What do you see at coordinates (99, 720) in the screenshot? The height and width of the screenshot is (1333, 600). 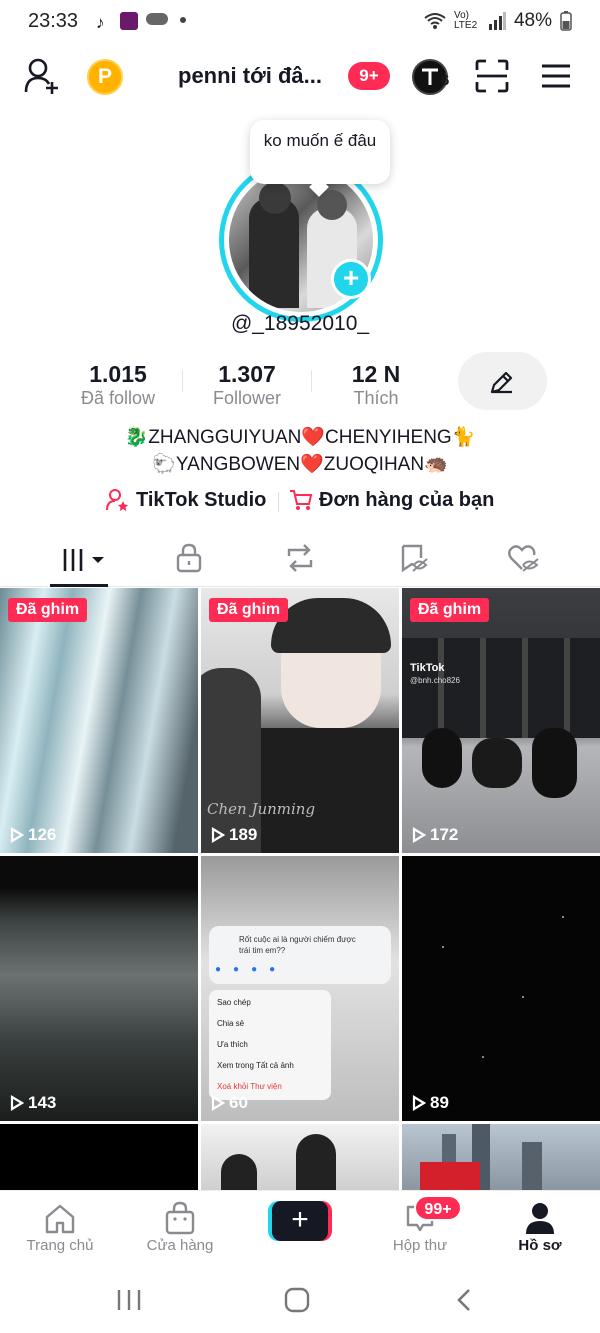 I see `video-thumbnail: Đã ghim 126` at bounding box center [99, 720].